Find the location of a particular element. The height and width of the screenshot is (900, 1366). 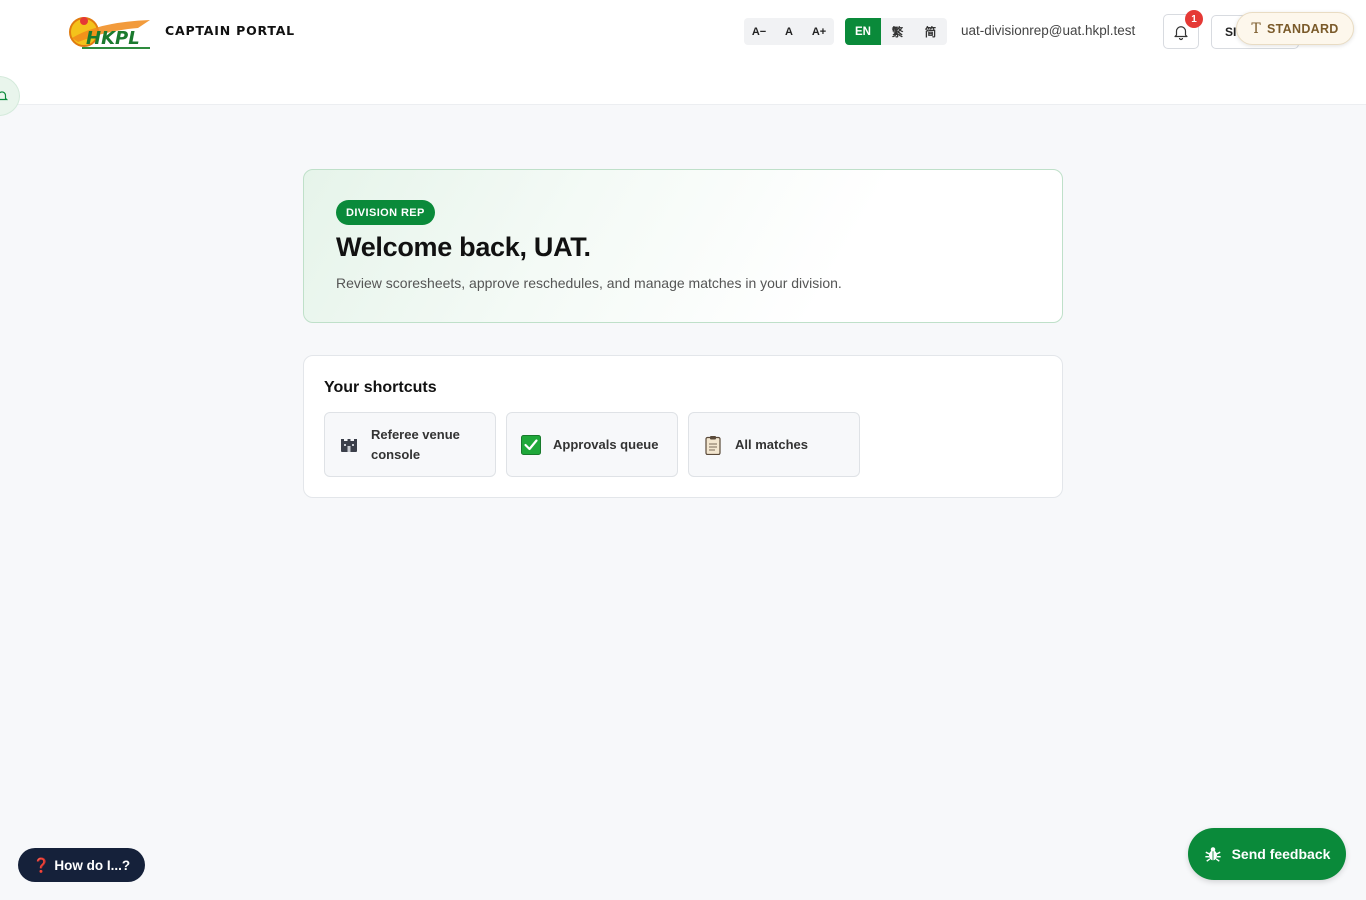

bug-icon is located at coordinates (1212, 854).